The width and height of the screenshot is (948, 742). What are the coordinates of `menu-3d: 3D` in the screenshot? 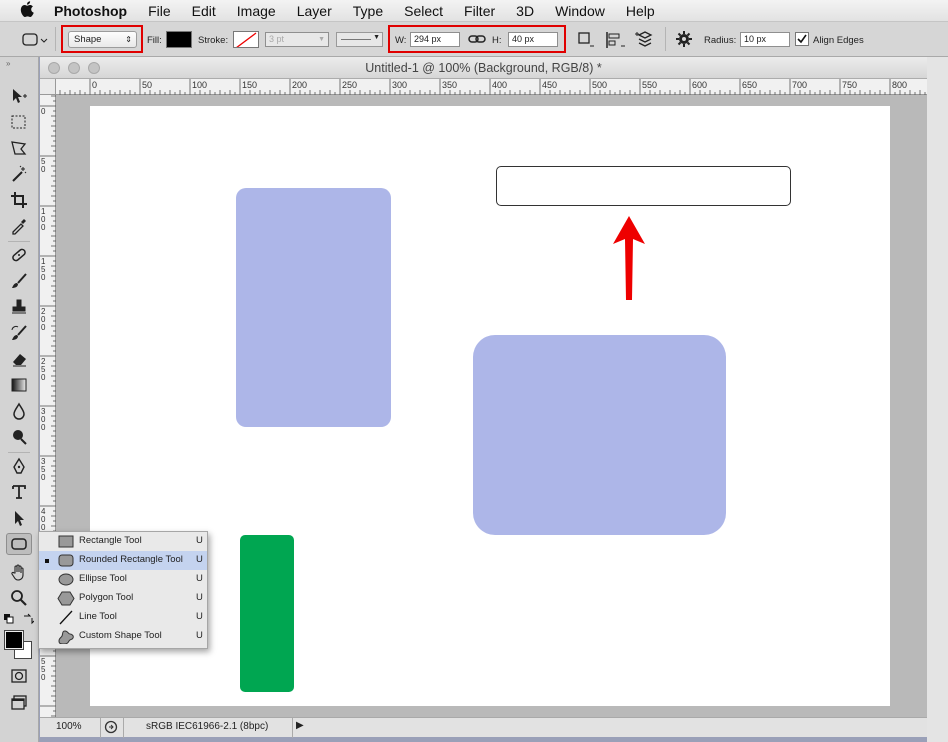 It's located at (525, 11).